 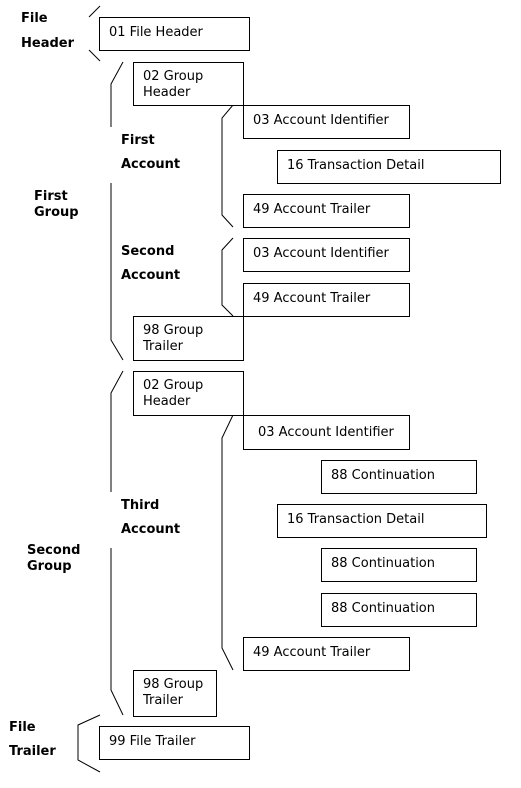 I want to click on second-account-bracket, so click(x=227, y=277).